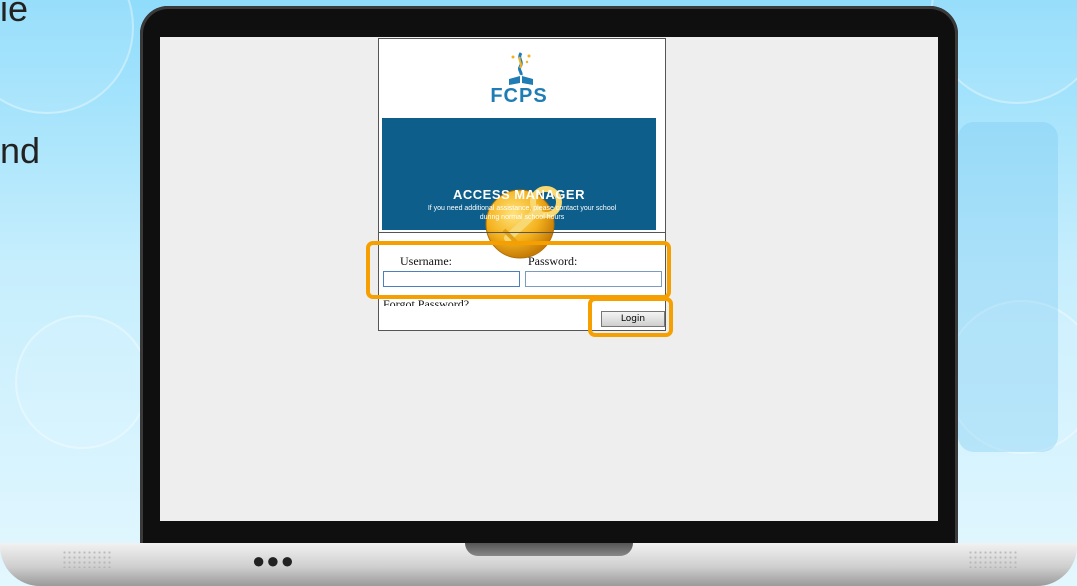  I want to click on banner-logo-area: FCPS, so click(519, 79).